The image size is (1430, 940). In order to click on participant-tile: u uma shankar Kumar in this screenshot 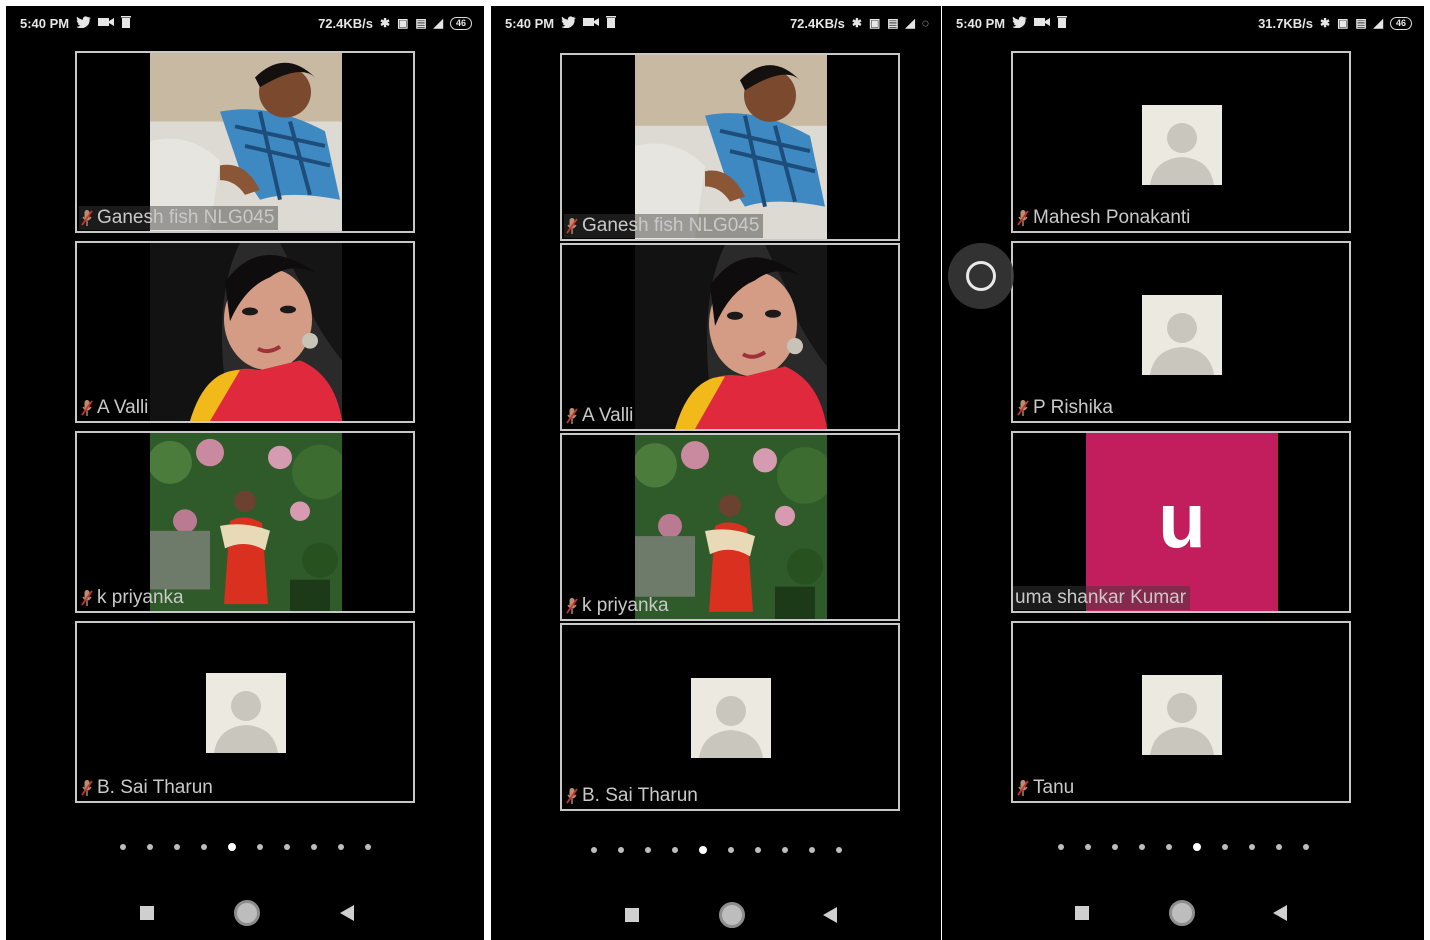, I will do `click(1181, 522)`.